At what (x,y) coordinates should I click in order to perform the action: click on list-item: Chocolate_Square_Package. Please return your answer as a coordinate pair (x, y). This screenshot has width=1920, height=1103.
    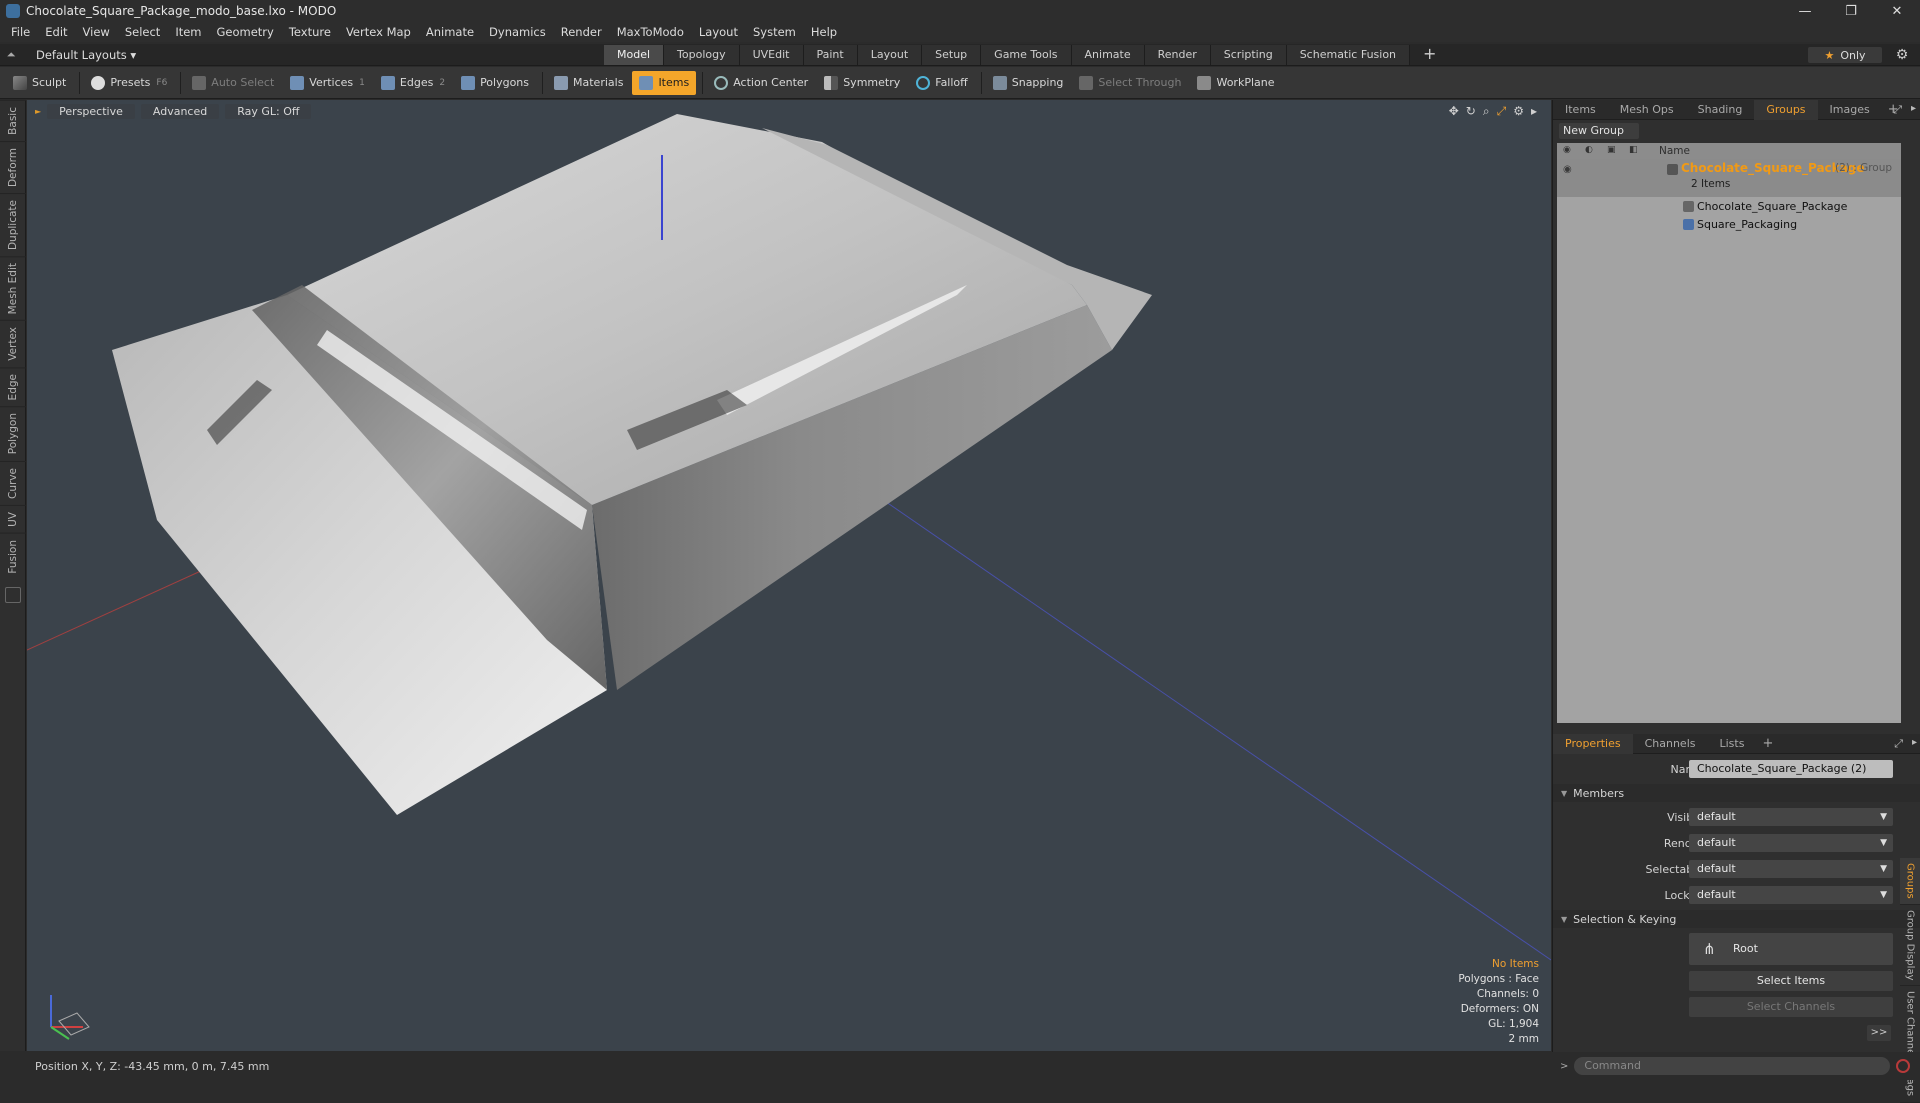
    Looking at the image, I should click on (1729, 206).